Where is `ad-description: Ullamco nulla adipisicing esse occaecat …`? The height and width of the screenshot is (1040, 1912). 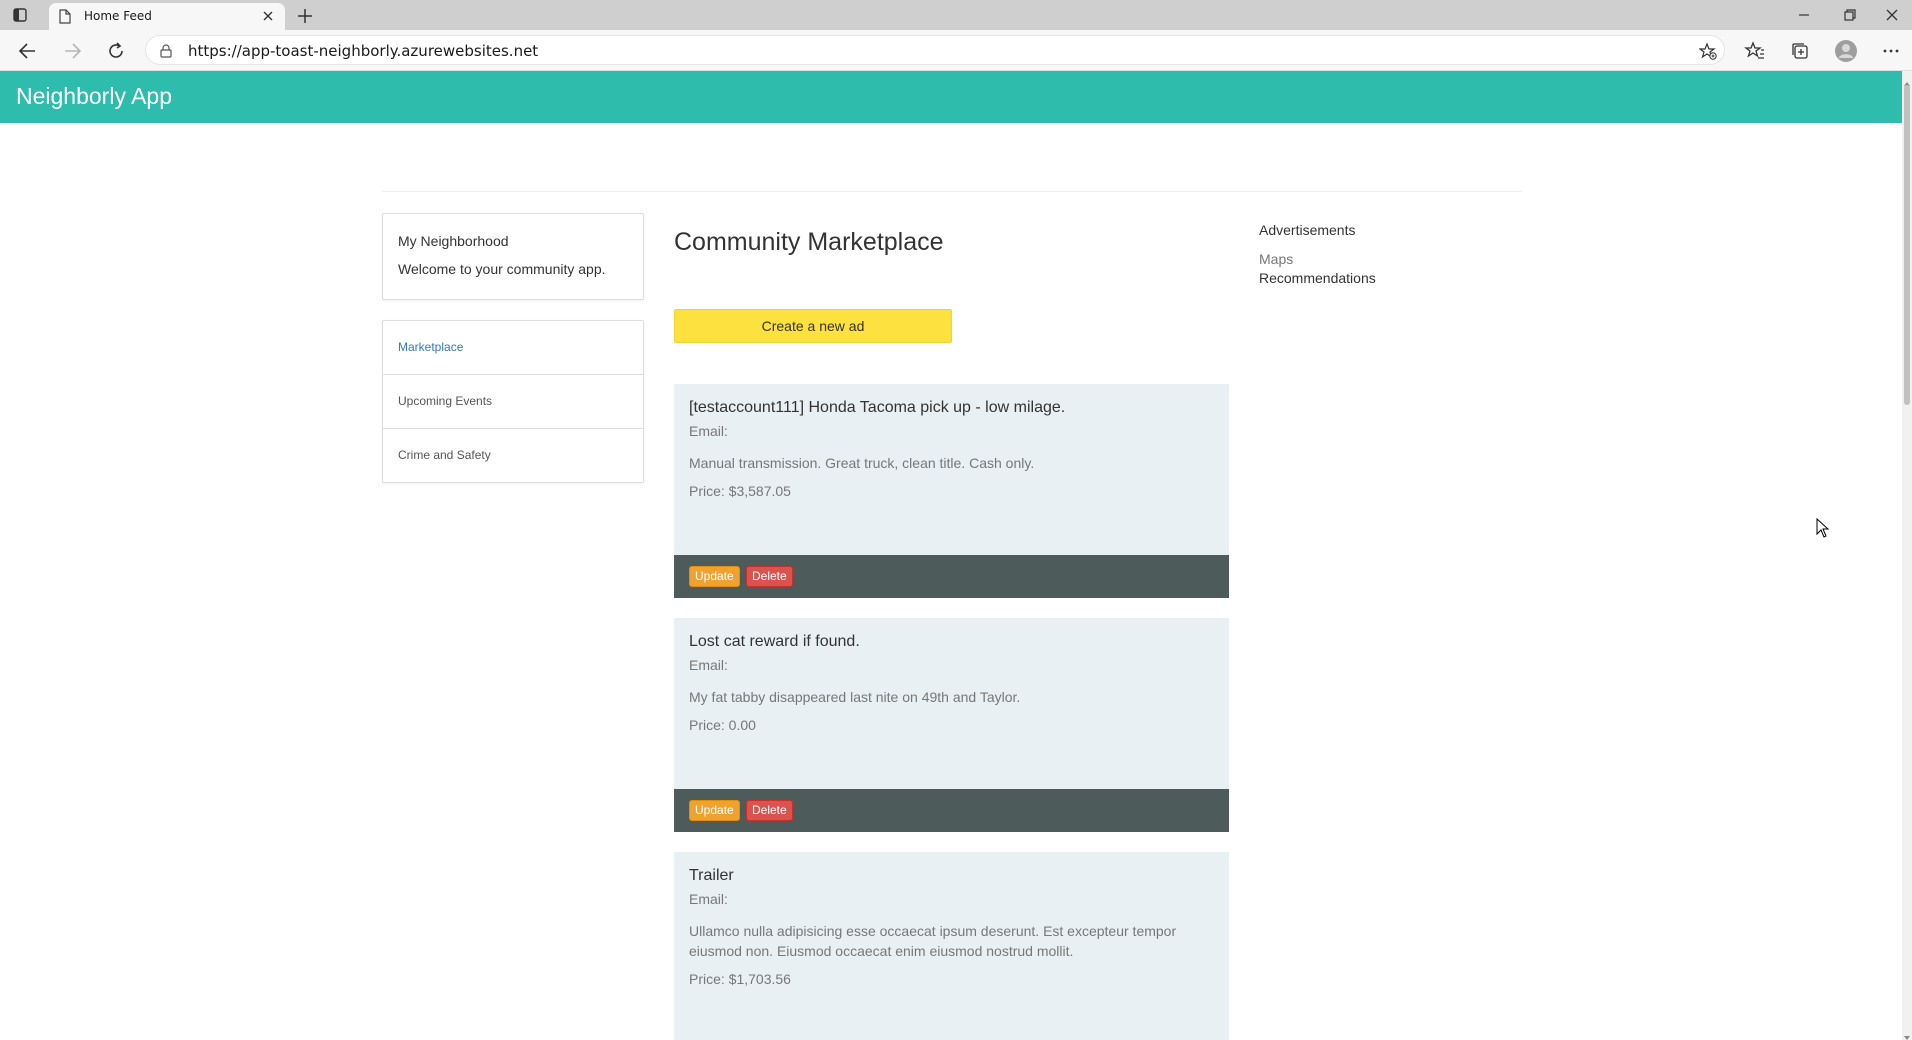
ad-description: Ullamco nulla adipisicing esse occaecat … is located at coordinates (933, 941).